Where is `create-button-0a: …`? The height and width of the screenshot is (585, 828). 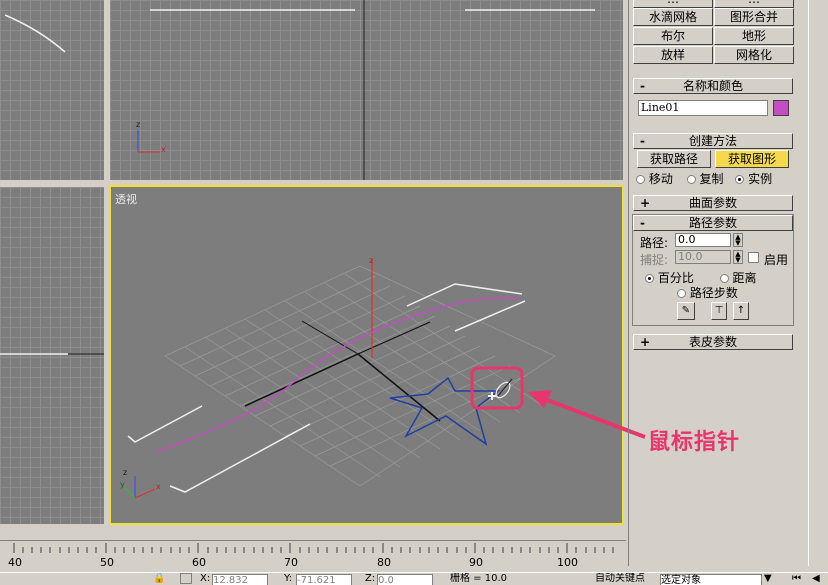 create-button-0a: … is located at coordinates (673, 4).